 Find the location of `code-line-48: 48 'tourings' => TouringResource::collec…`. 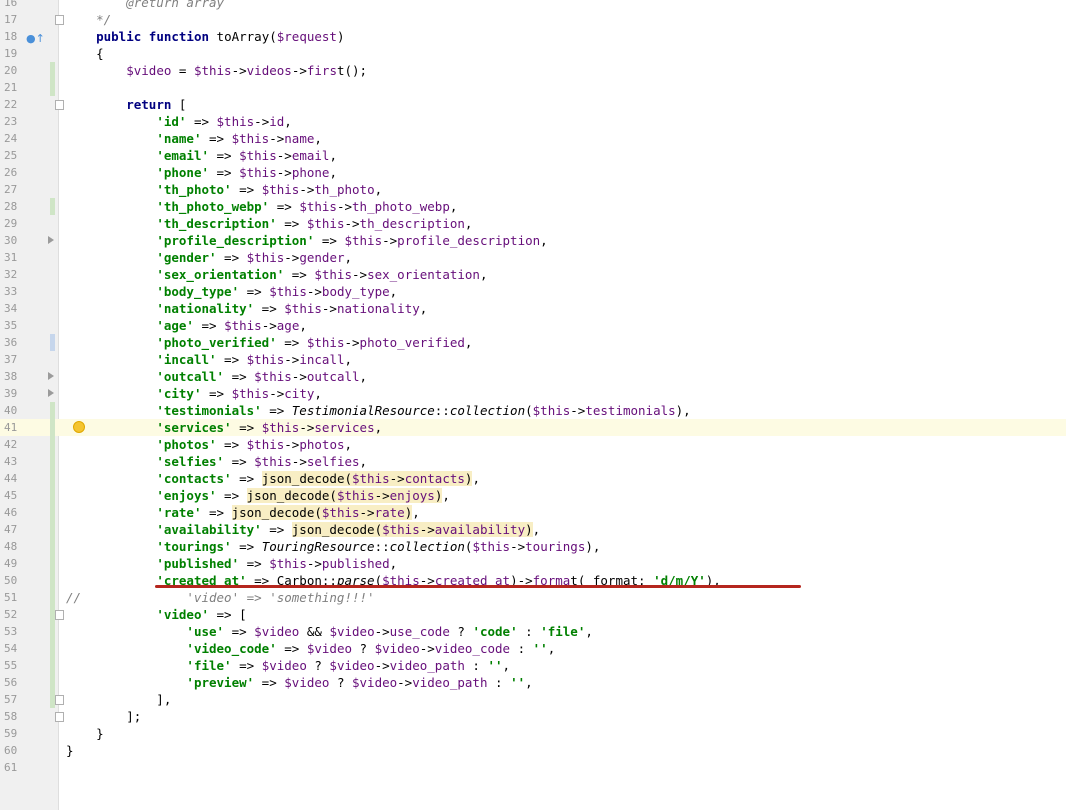

code-line-48: 48 'tourings' => TouringResource::collec… is located at coordinates (533, 546).